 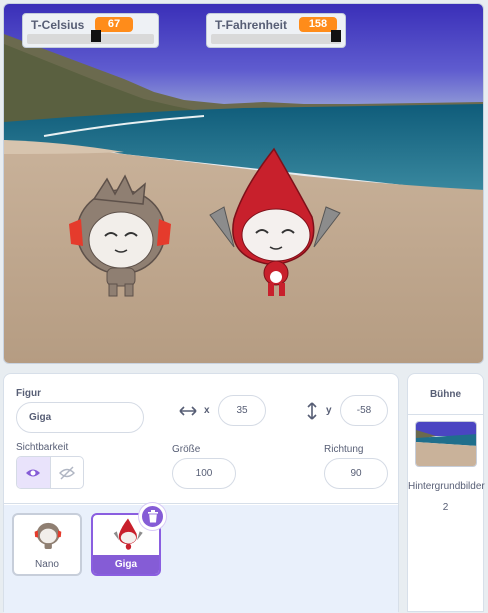 I want to click on monitor-label: T-Celsius, so click(x=58, y=25).